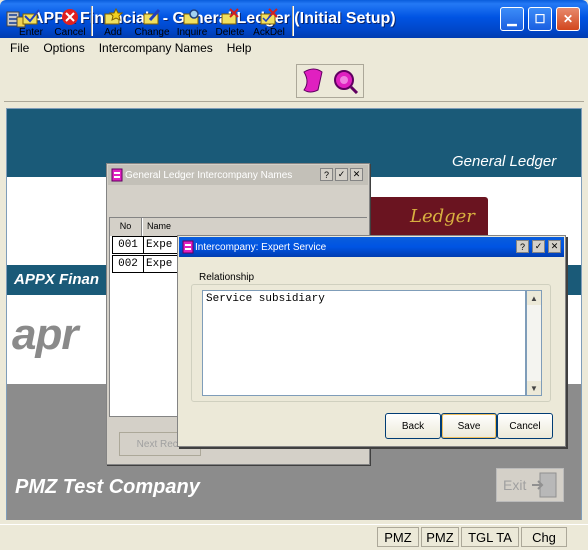 This screenshot has width=588, height=550. Describe the element at coordinates (19, 48) in the screenshot. I see `menu-file: File` at that location.